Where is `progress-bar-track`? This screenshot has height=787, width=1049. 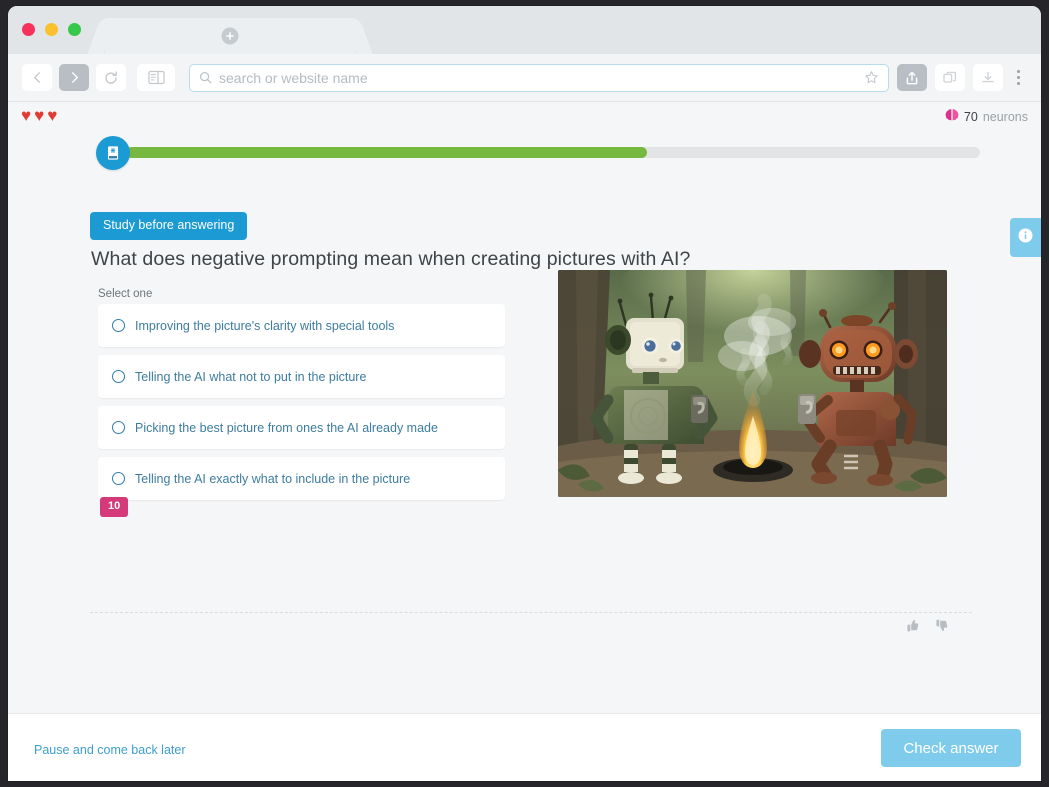 progress-bar-track is located at coordinates (553, 152).